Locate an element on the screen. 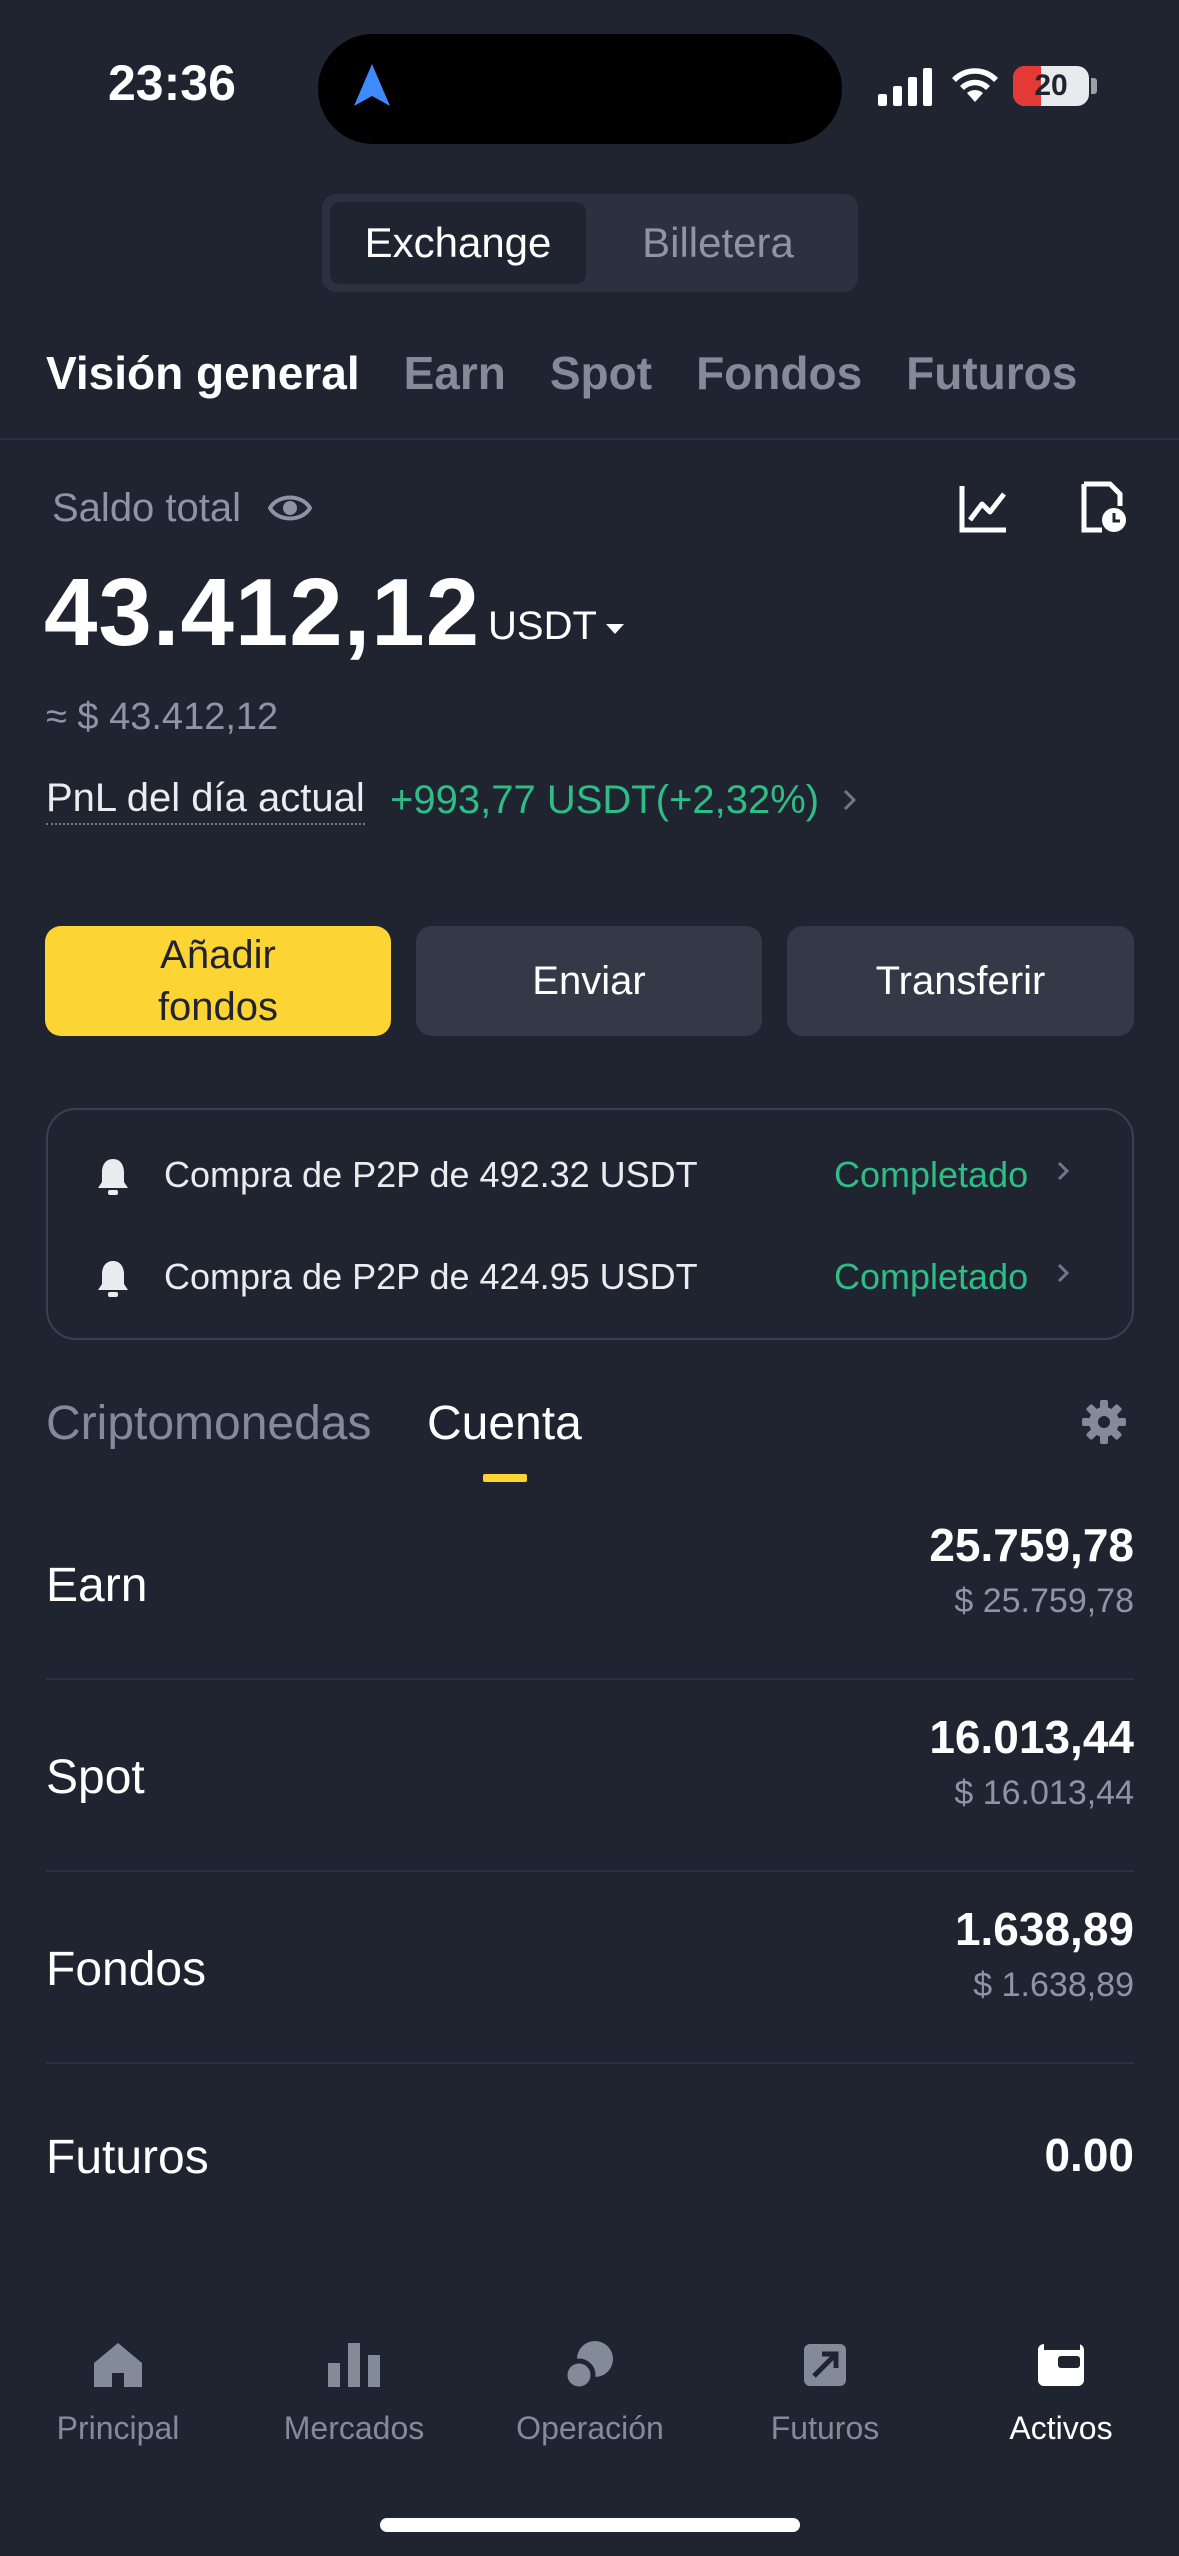 The image size is (1179, 2556). nav-label: Operación is located at coordinates (590, 2428).